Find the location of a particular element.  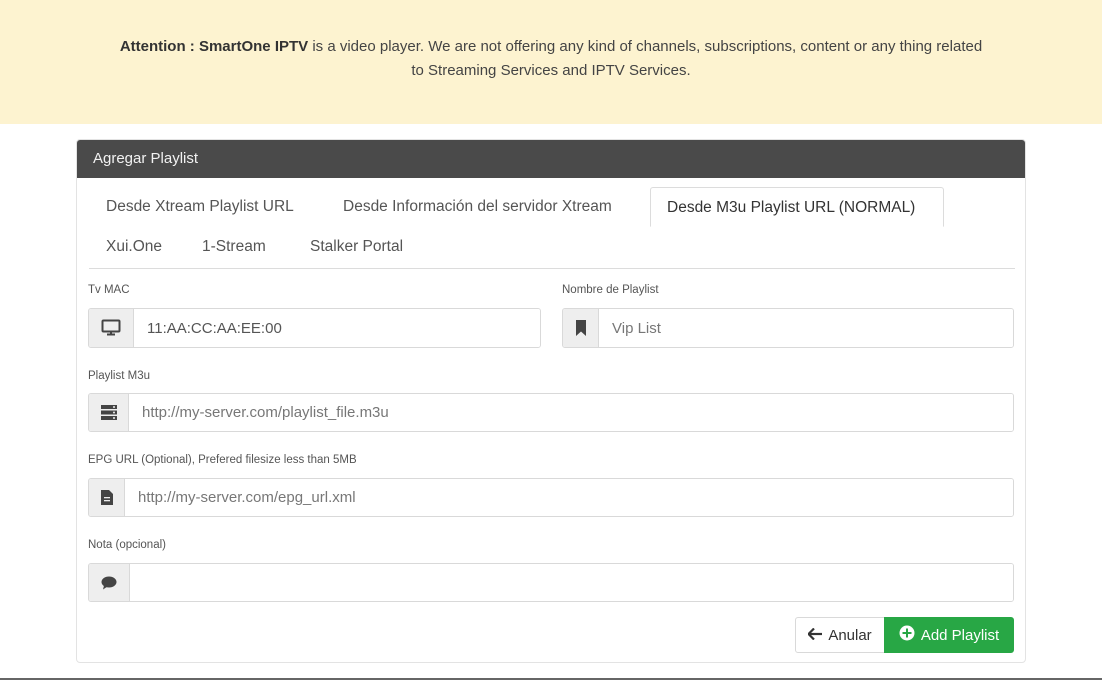

panel-title: Agregar Playlist is located at coordinates (551, 159).